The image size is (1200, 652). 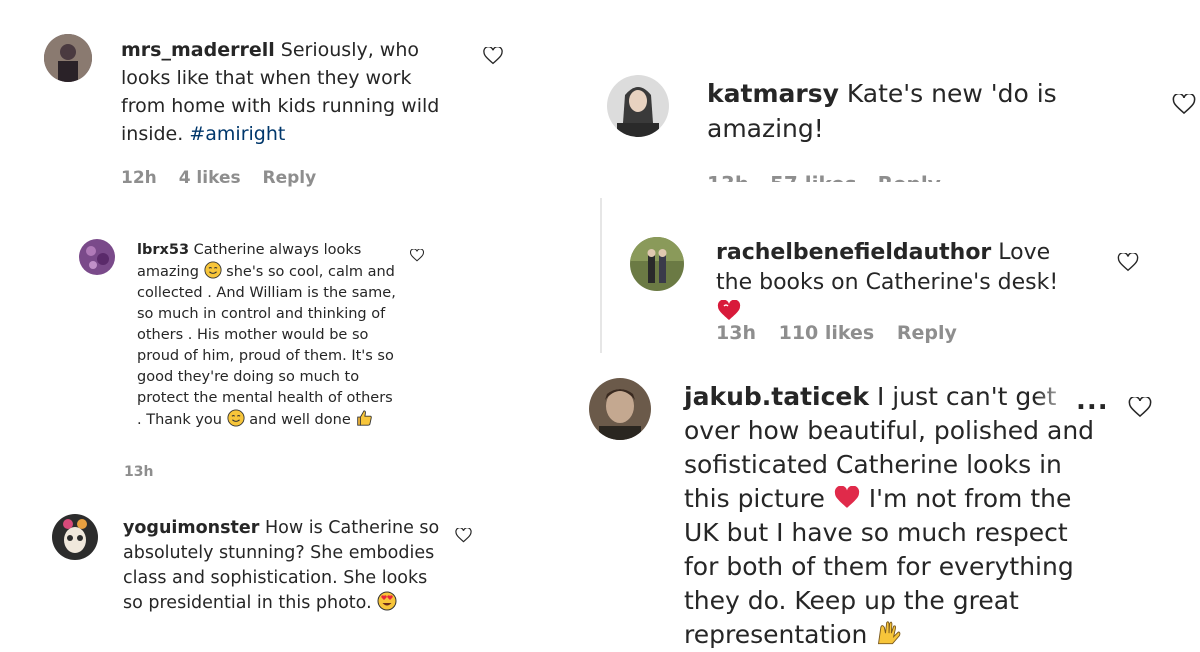 I want to click on like-count: 110 likes, so click(x=827, y=333).